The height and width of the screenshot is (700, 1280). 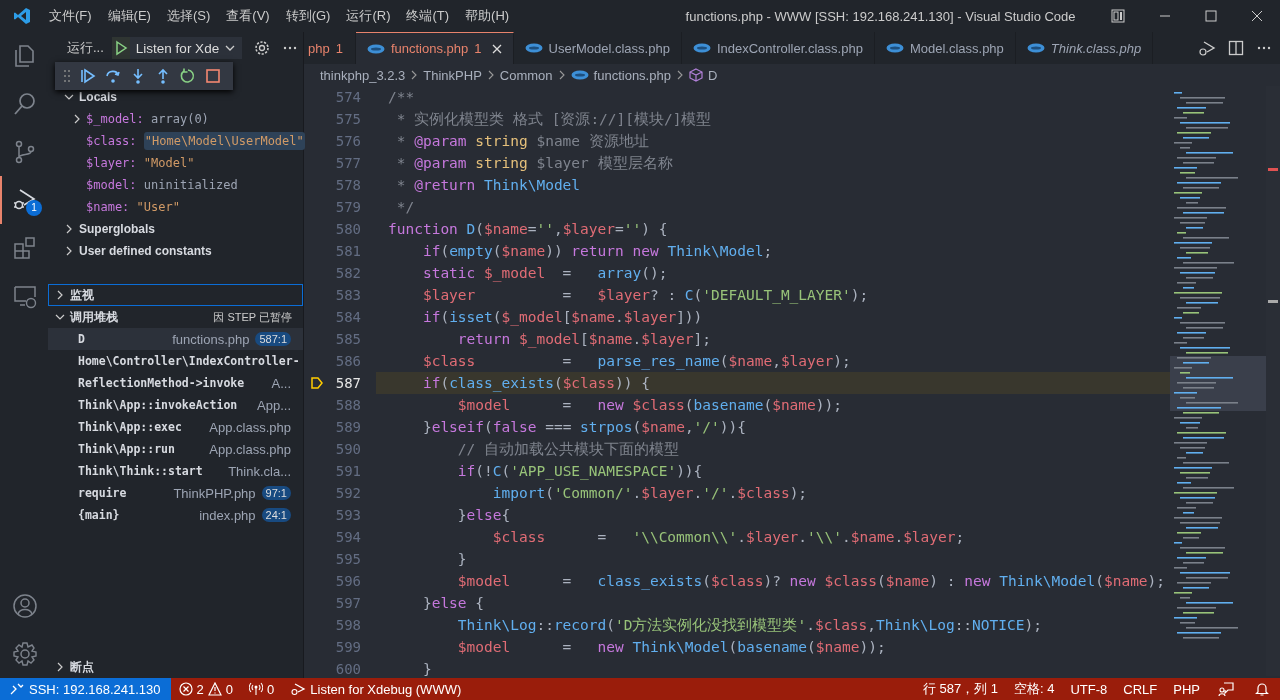 What do you see at coordinates (175, 493) in the screenshot?
I see `stack-frame: require ThinkPHP.php 97:1` at bounding box center [175, 493].